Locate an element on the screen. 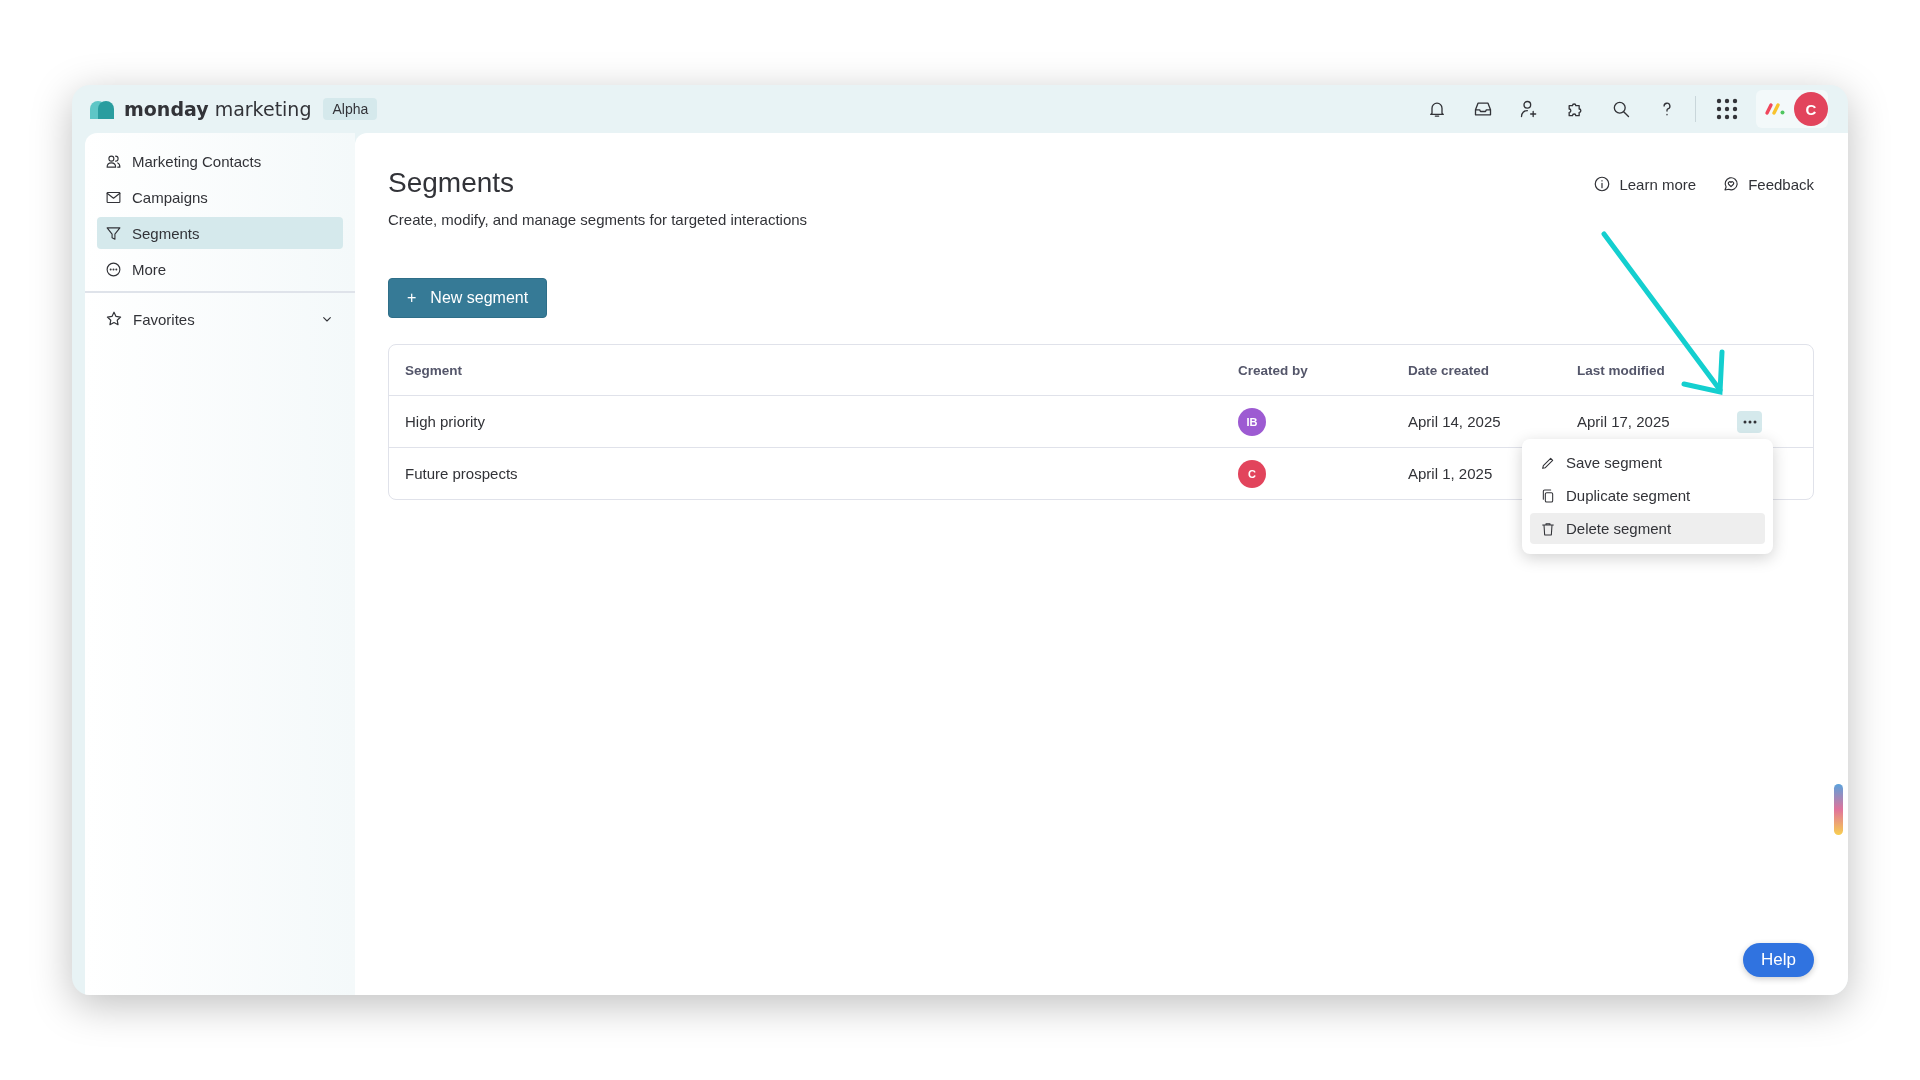  star-icon is located at coordinates (114, 319).